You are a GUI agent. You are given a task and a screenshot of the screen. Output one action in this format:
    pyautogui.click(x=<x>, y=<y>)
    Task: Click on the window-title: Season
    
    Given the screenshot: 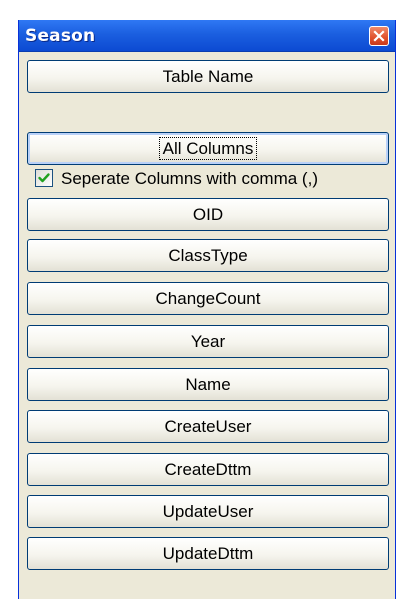 What is the action you would take?
    pyautogui.click(x=60, y=36)
    